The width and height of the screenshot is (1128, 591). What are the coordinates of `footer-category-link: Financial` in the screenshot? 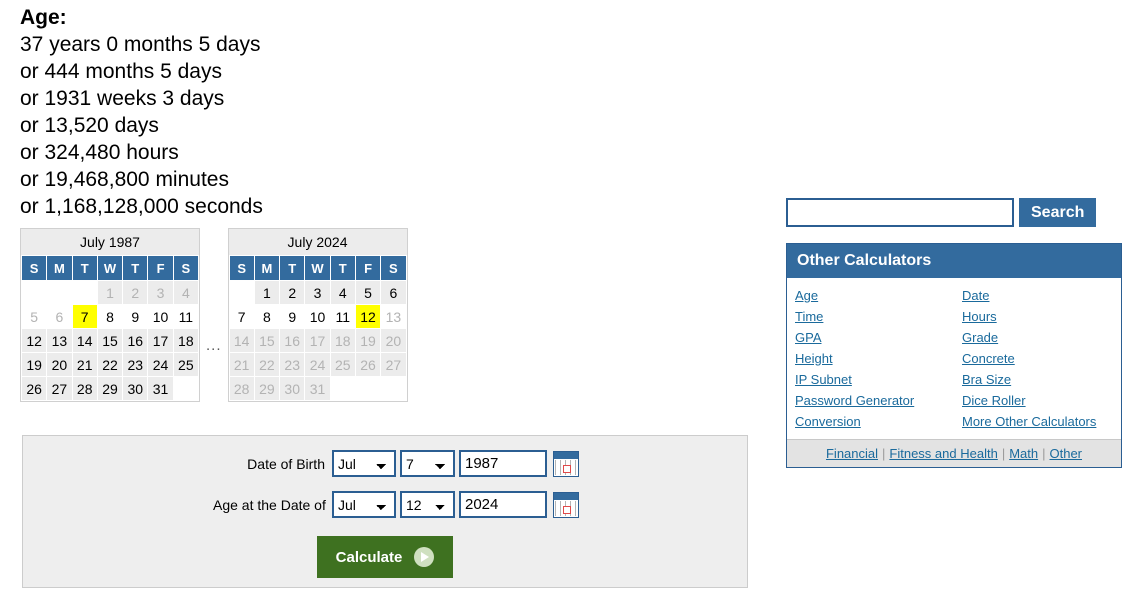 It's located at (852, 453).